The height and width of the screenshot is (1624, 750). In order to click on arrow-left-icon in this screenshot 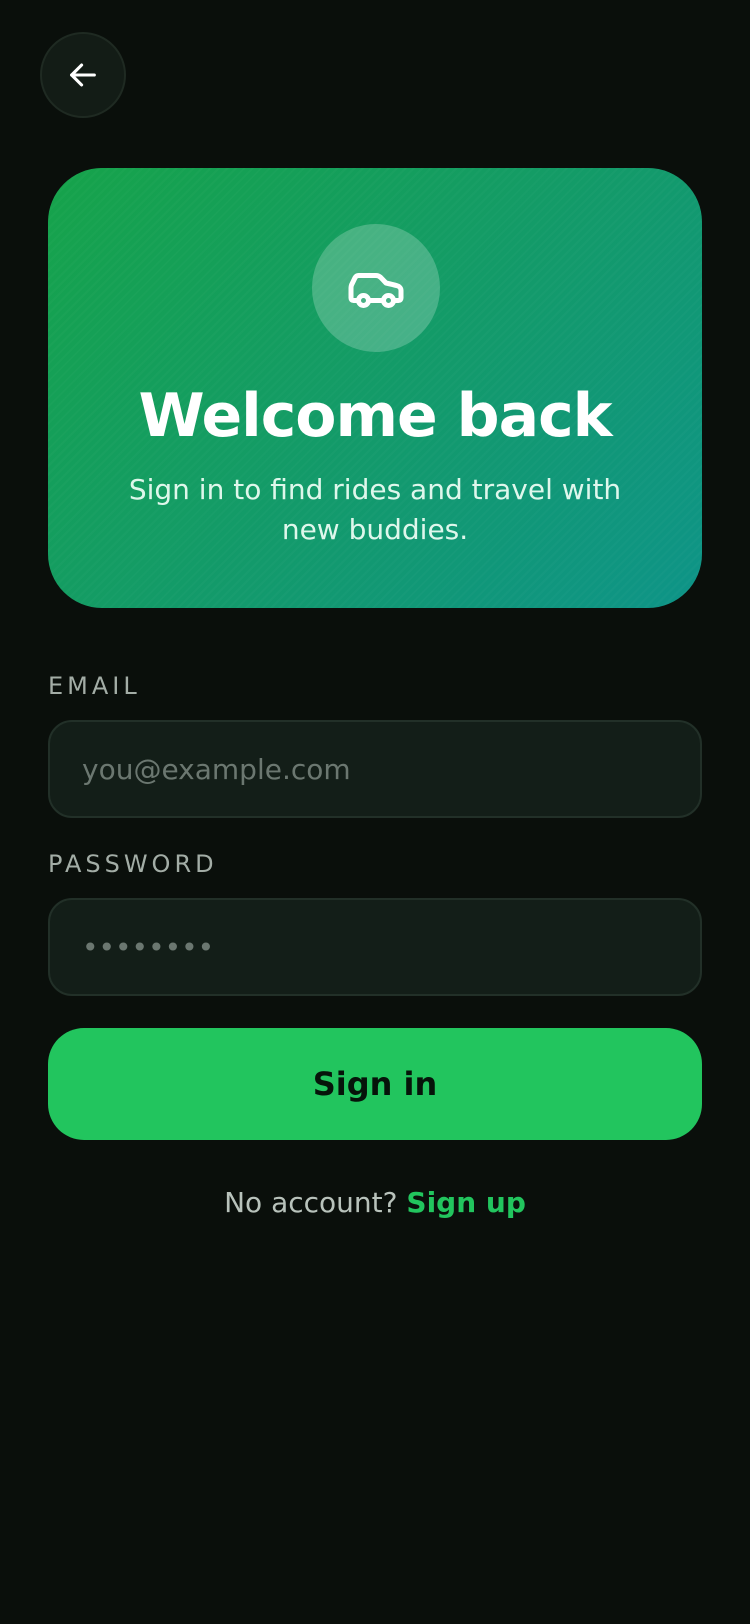, I will do `click(83, 75)`.